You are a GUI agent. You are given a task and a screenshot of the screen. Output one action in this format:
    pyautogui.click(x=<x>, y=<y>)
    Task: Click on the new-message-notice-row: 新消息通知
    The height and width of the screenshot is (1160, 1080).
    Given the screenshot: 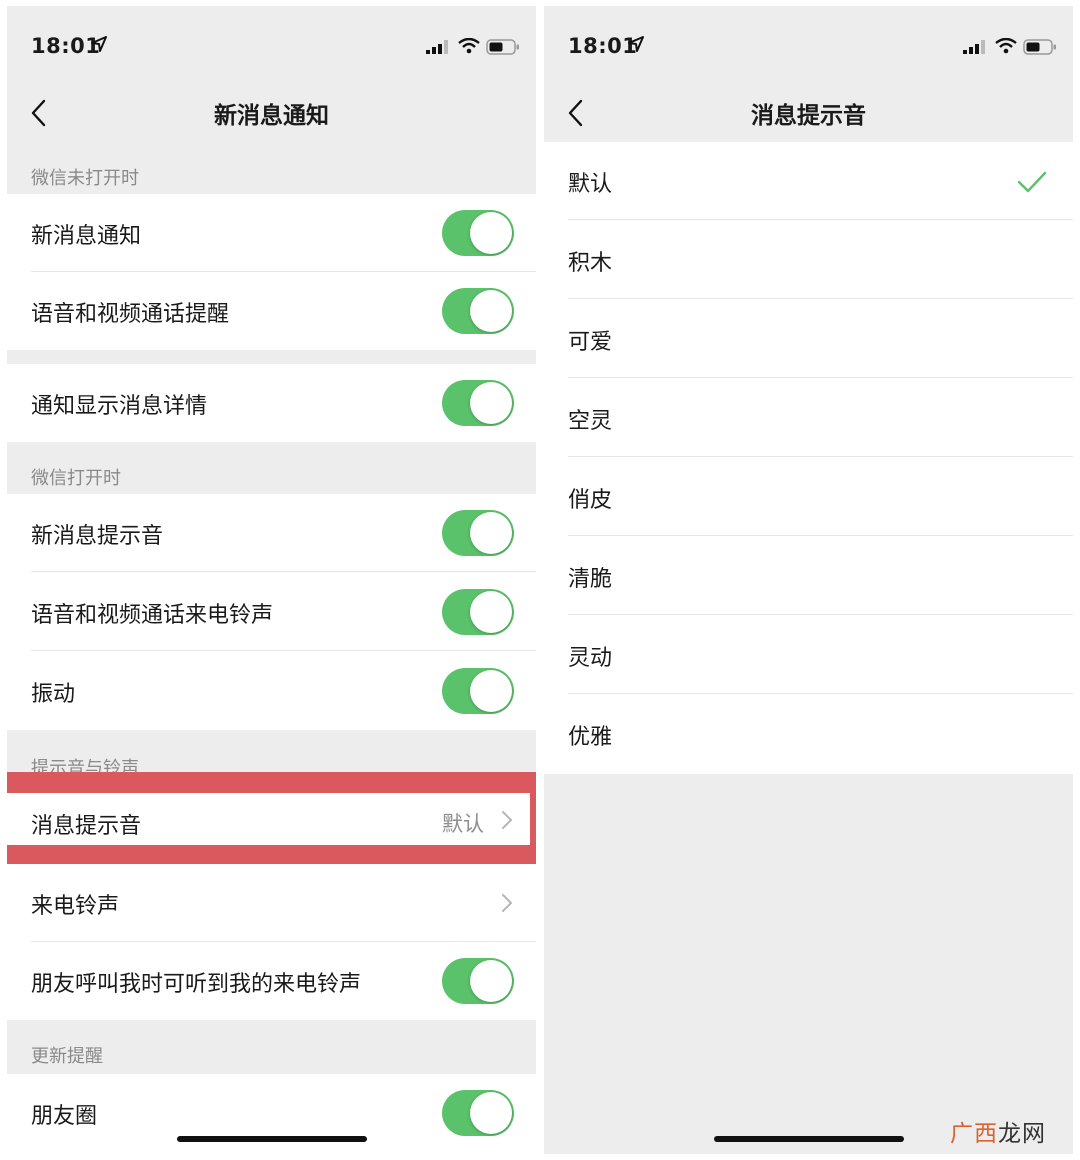 What is the action you would take?
    pyautogui.click(x=271, y=233)
    